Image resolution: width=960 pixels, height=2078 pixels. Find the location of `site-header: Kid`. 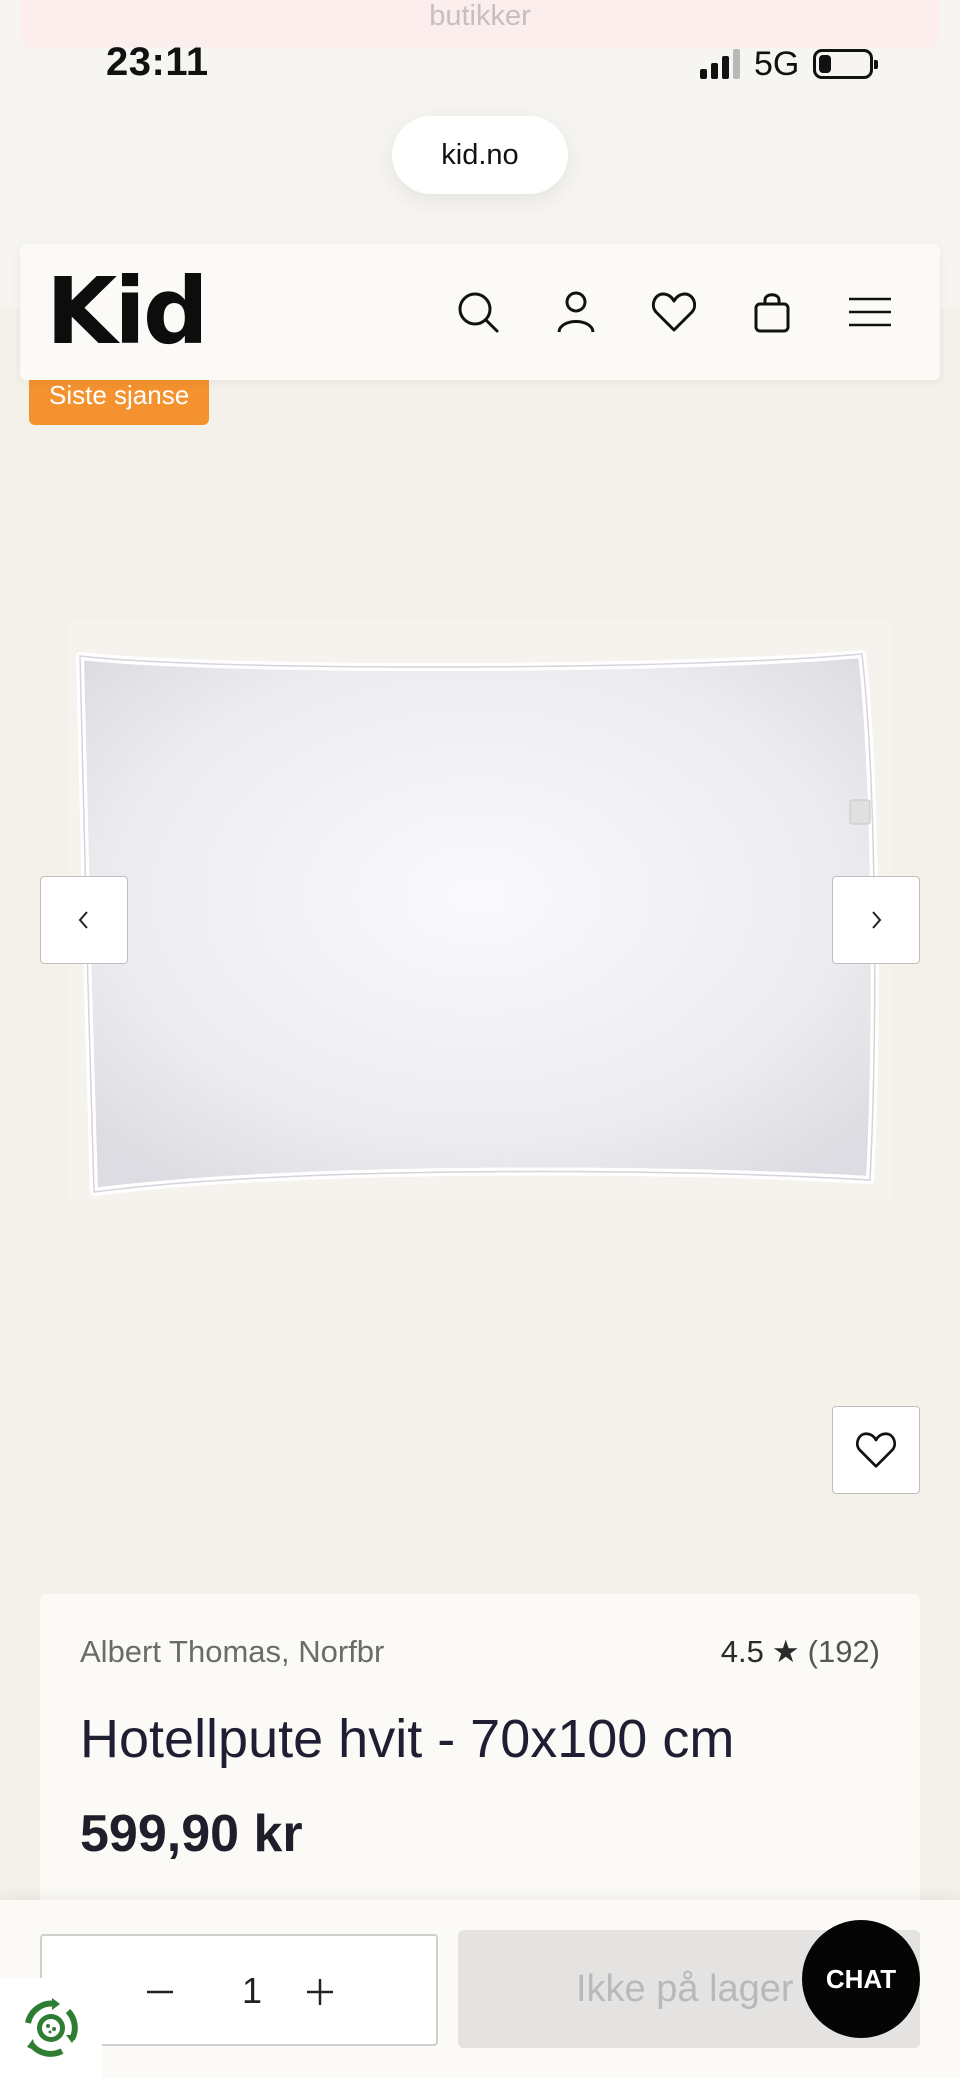

site-header: Kid is located at coordinates (480, 312).